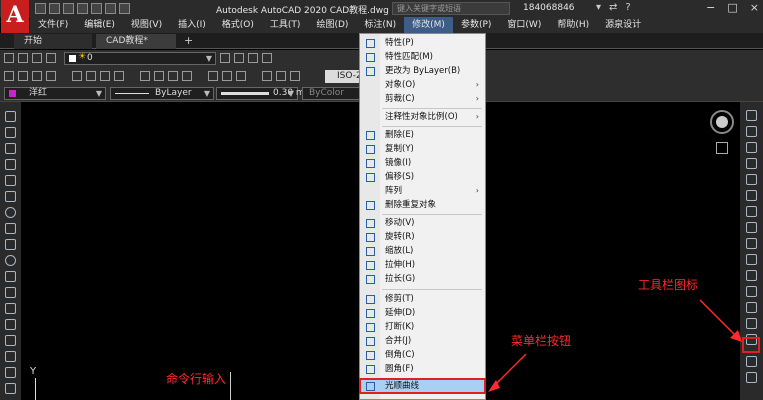  Describe the element at coordinates (732, 7) in the screenshot. I see `maximize-icon: □` at that location.